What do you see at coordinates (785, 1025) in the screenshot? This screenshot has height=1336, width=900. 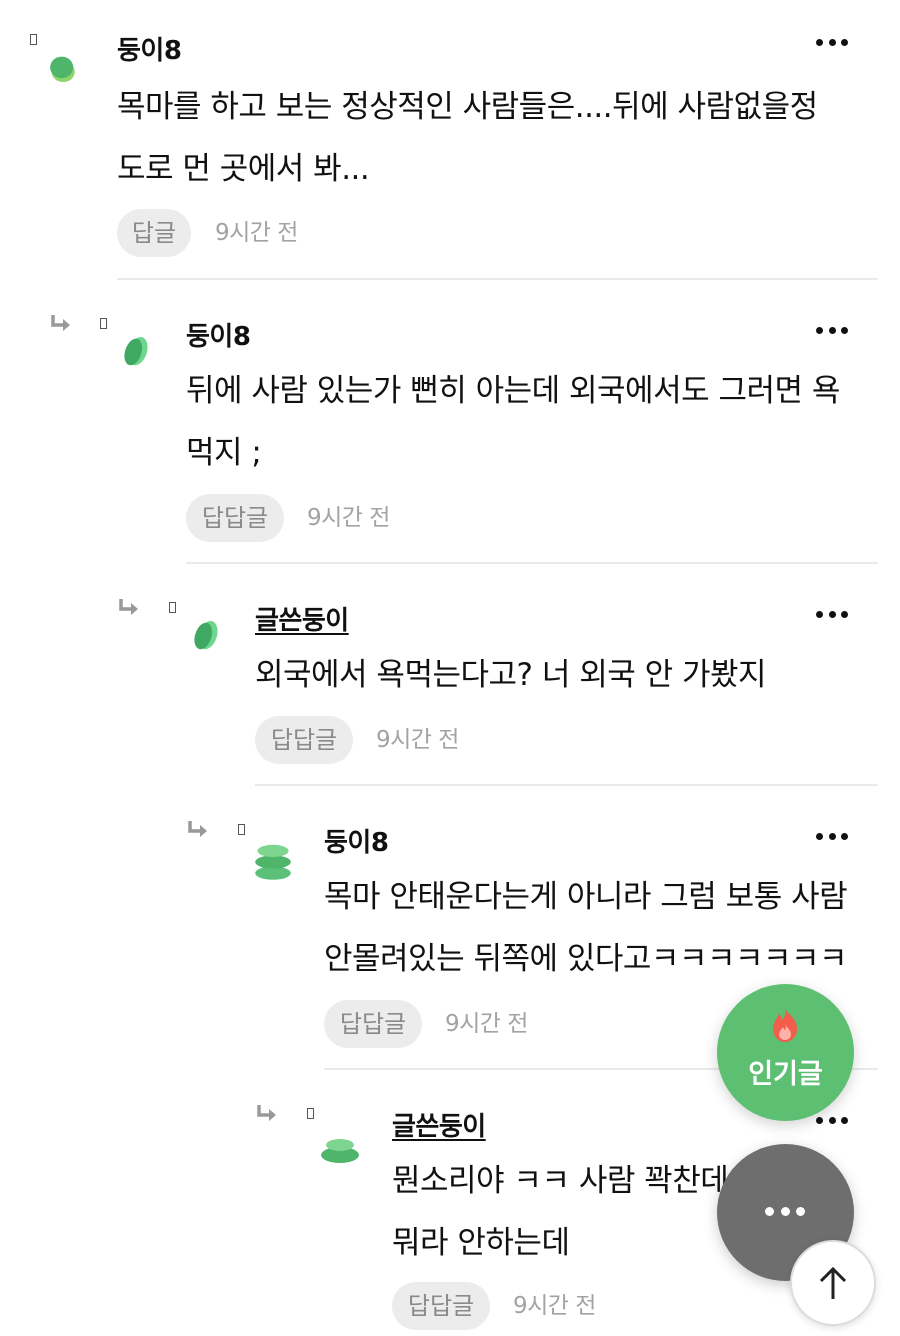 I see `fire-icon` at bounding box center [785, 1025].